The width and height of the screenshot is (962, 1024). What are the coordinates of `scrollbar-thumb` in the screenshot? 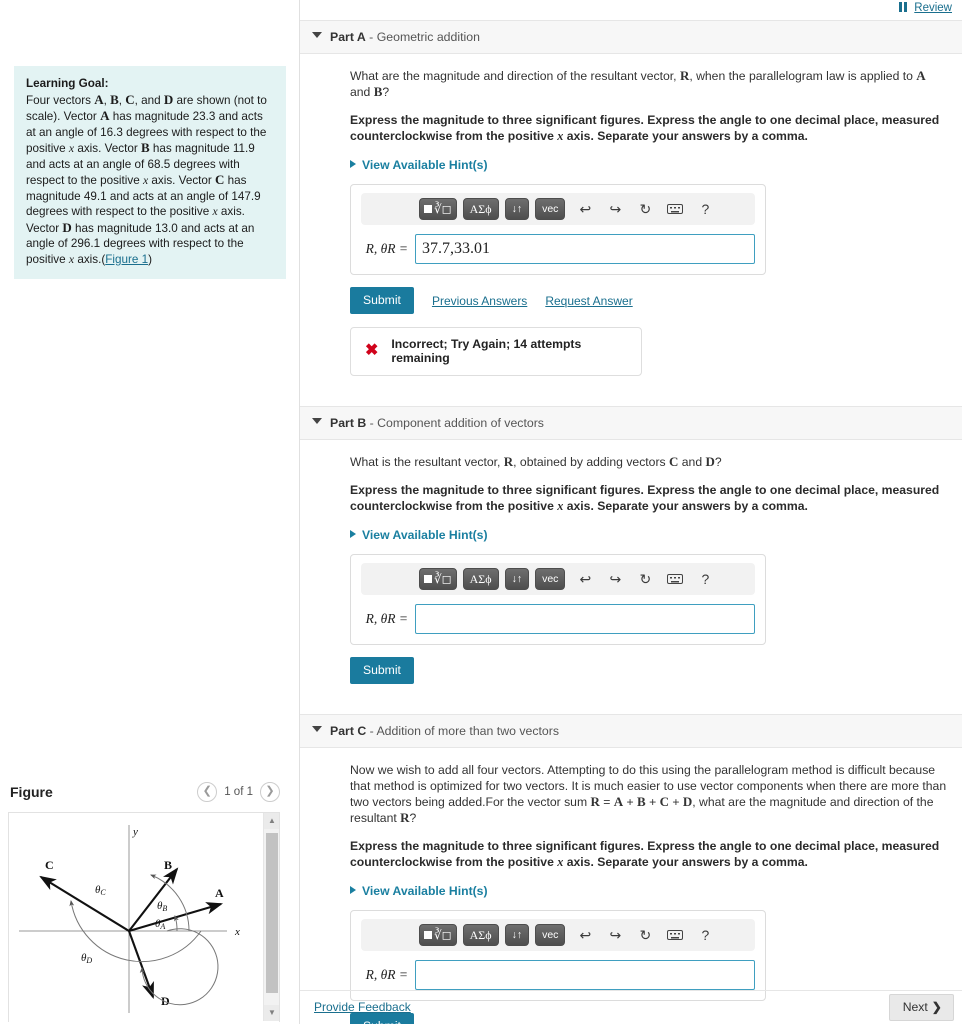 It's located at (272, 913).